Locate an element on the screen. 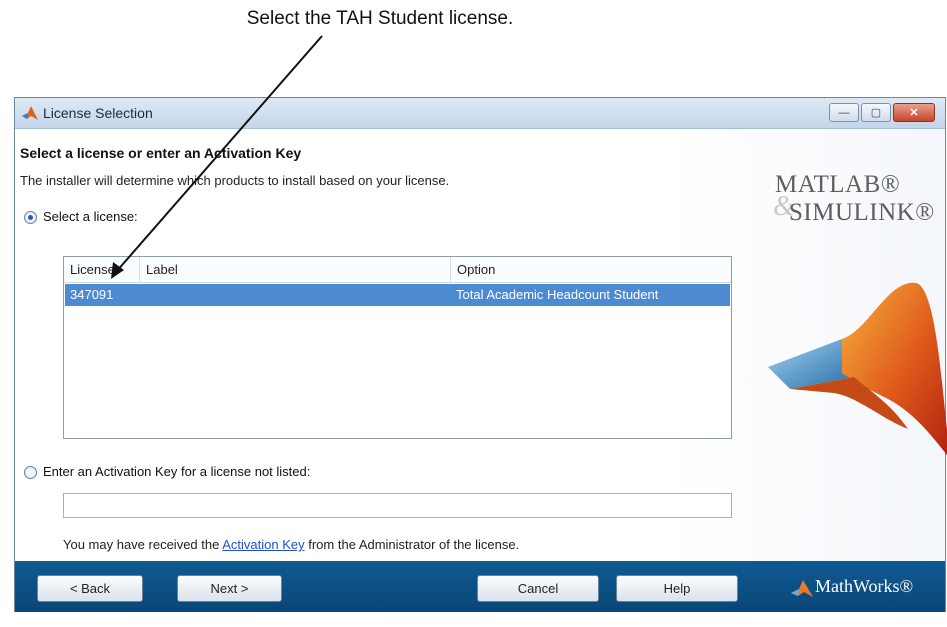  column-header-option: Option is located at coordinates (592, 270).